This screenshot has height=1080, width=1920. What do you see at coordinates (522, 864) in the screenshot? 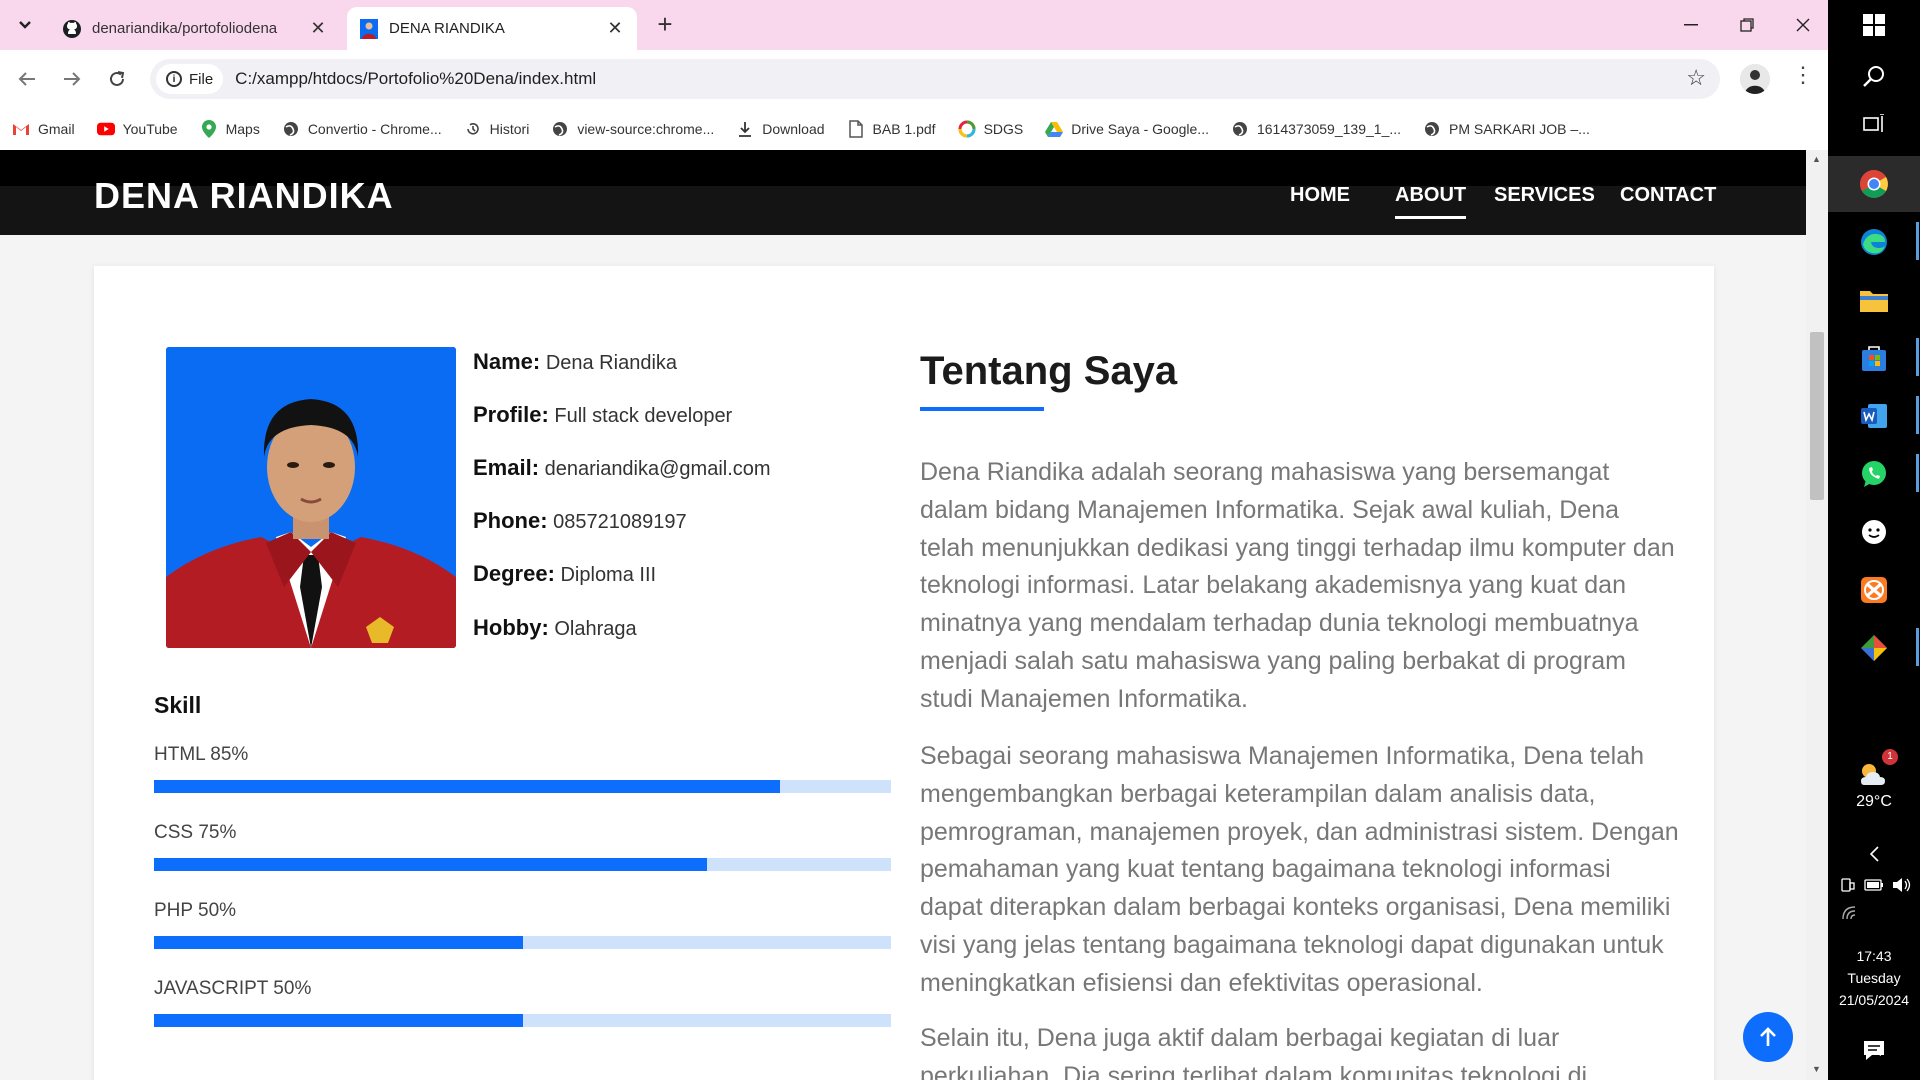
I see `skill-bar-css` at bounding box center [522, 864].